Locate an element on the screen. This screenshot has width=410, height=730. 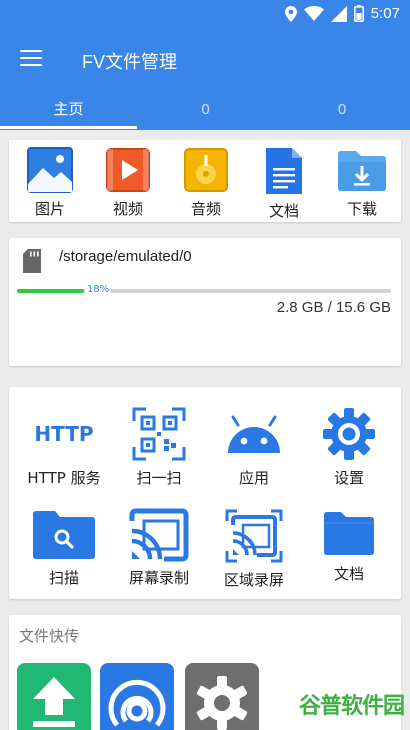
wifi-icon is located at coordinates (313, 13).